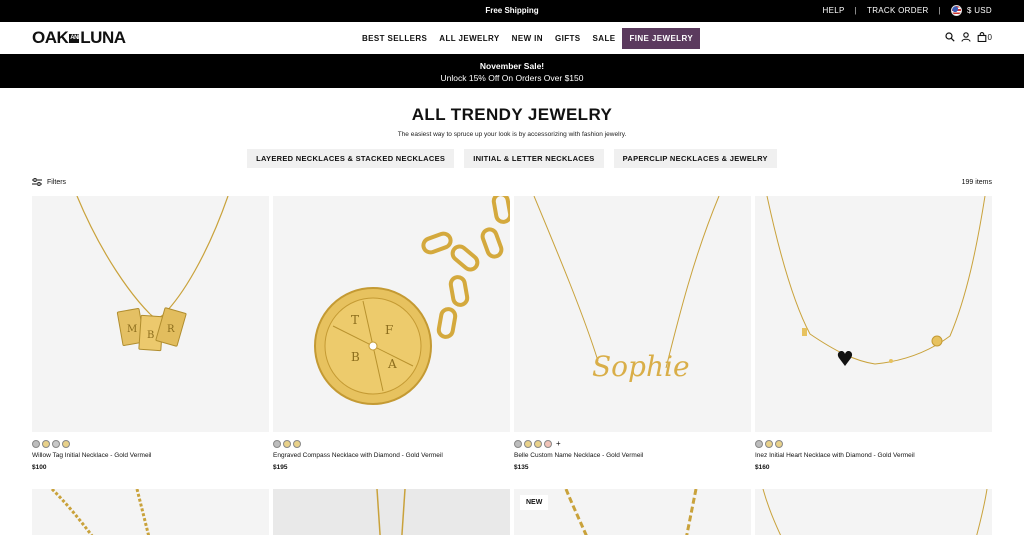  I want to click on compass-letter: B, so click(355, 357).